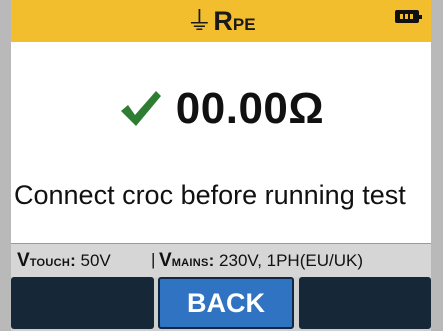 This screenshot has width=443, height=331. I want to click on header-bar: ⏚RPE, so click(221, 21).